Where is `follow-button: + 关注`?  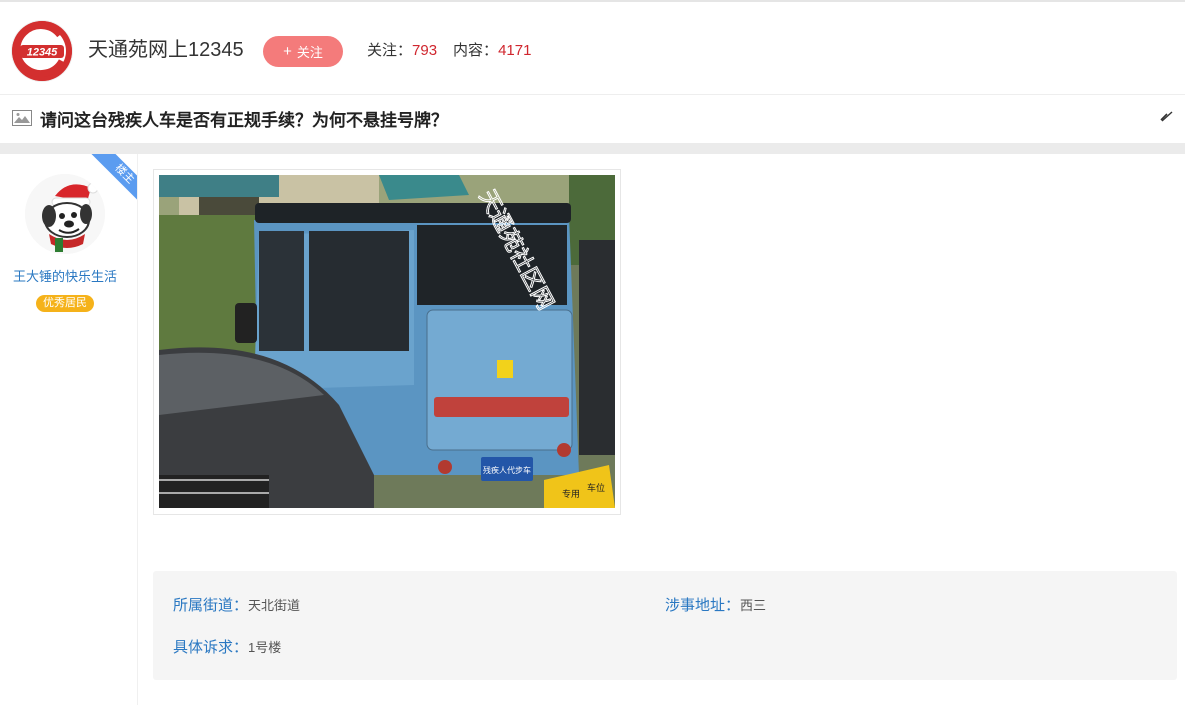 follow-button: + 关注 is located at coordinates (303, 51).